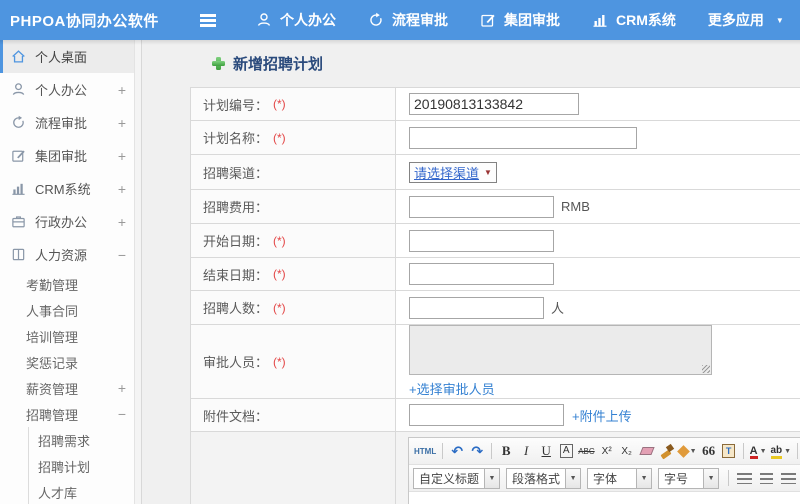 This screenshot has height=504, width=800. What do you see at coordinates (71, 89) in the screenshot?
I see `sidebar-item-personal-office: 个人办公 +` at bounding box center [71, 89].